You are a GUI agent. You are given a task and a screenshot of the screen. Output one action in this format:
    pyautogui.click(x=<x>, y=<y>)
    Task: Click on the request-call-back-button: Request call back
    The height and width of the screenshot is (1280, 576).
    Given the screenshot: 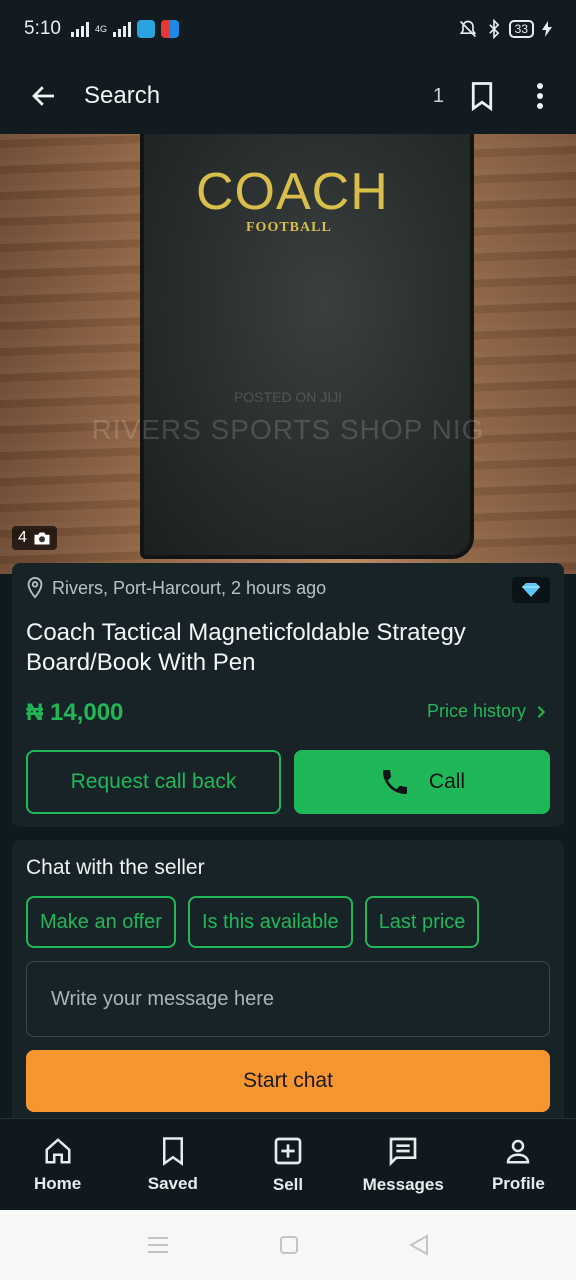 What is the action you would take?
    pyautogui.click(x=153, y=782)
    